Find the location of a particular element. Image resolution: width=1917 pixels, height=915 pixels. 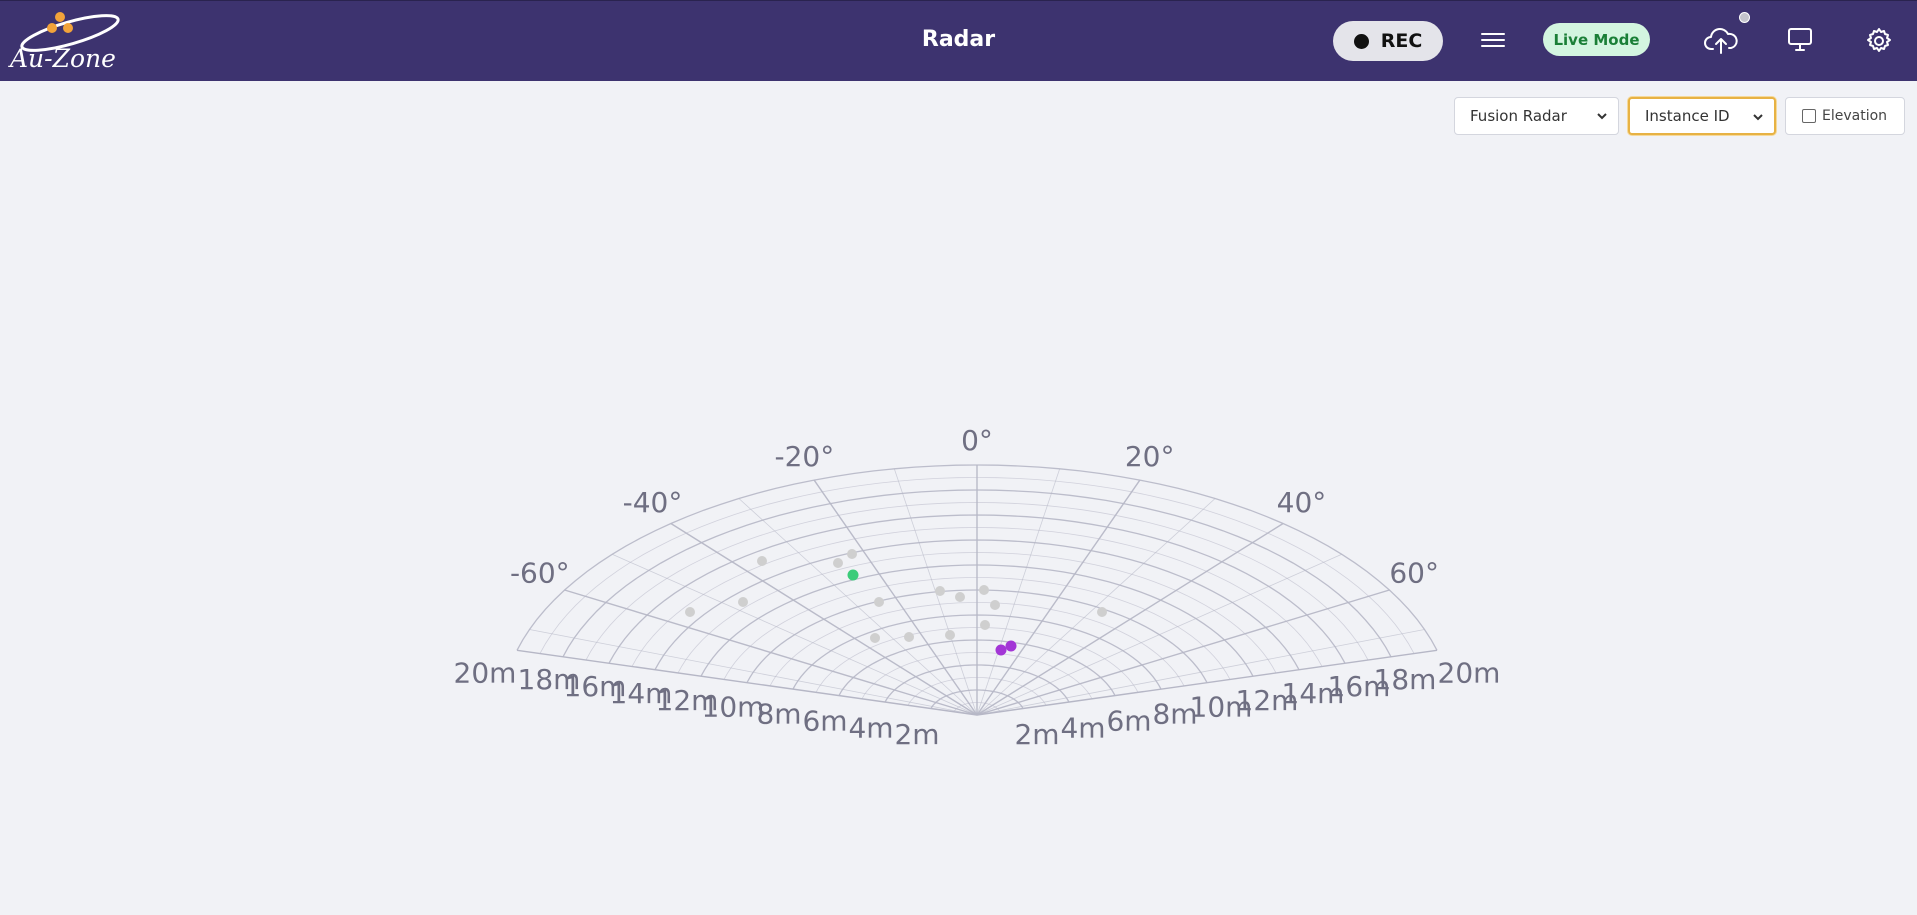

record-button: REC is located at coordinates (1388, 41).